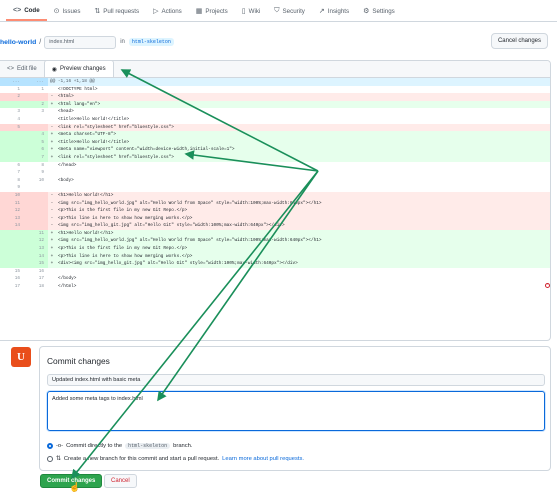  Describe the element at coordinates (67, 165) in the screenshot. I see `diff-code: </head>` at that location.